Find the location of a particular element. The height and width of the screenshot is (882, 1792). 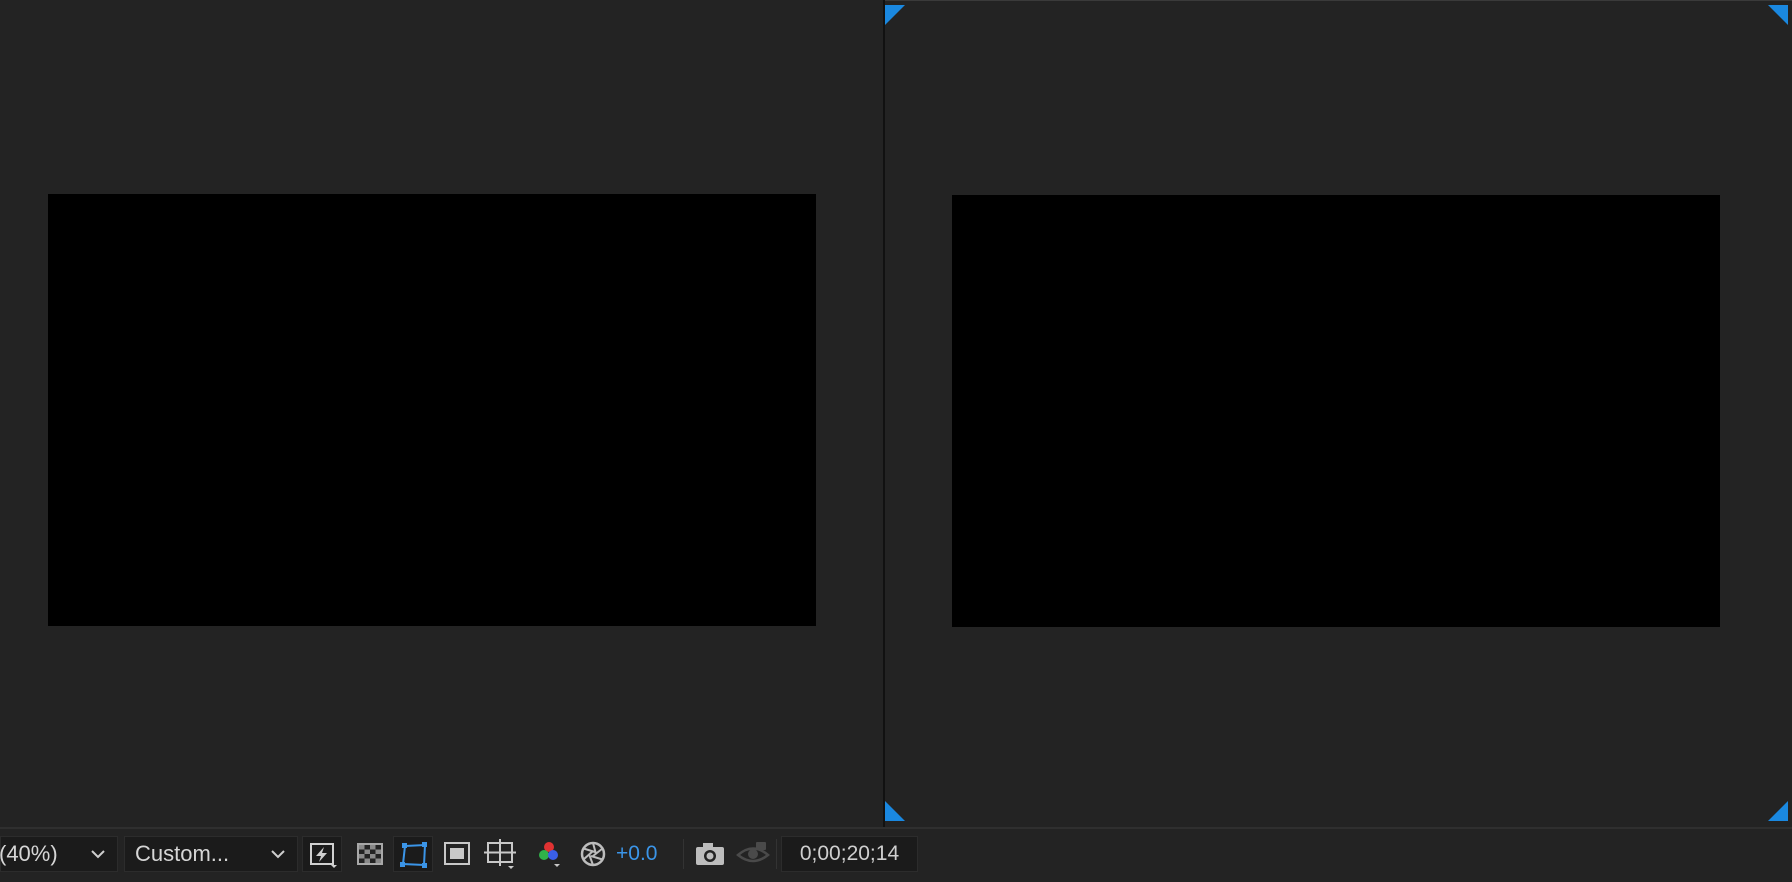

current-time-display: 0;00;20;14 is located at coordinates (849, 854).